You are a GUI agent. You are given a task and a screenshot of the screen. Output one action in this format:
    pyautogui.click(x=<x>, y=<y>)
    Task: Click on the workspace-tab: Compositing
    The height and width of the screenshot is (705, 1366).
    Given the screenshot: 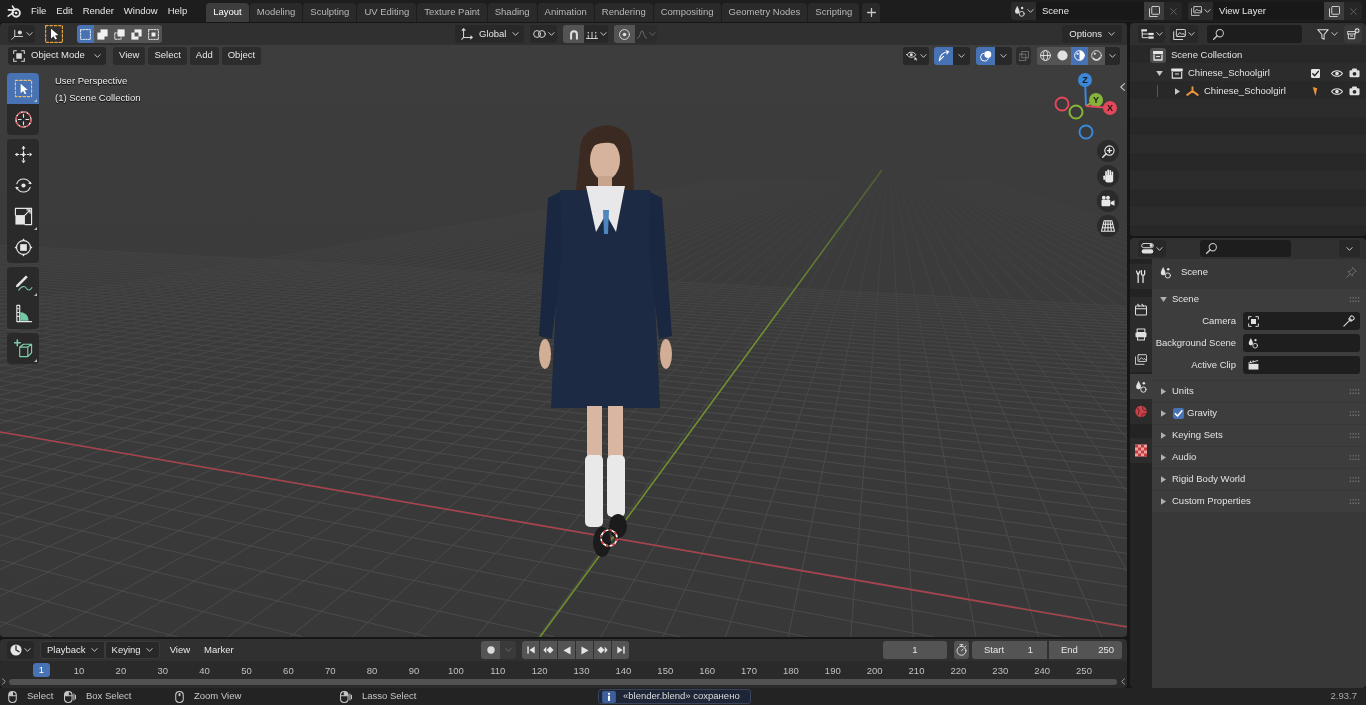 What is the action you would take?
    pyautogui.click(x=687, y=12)
    